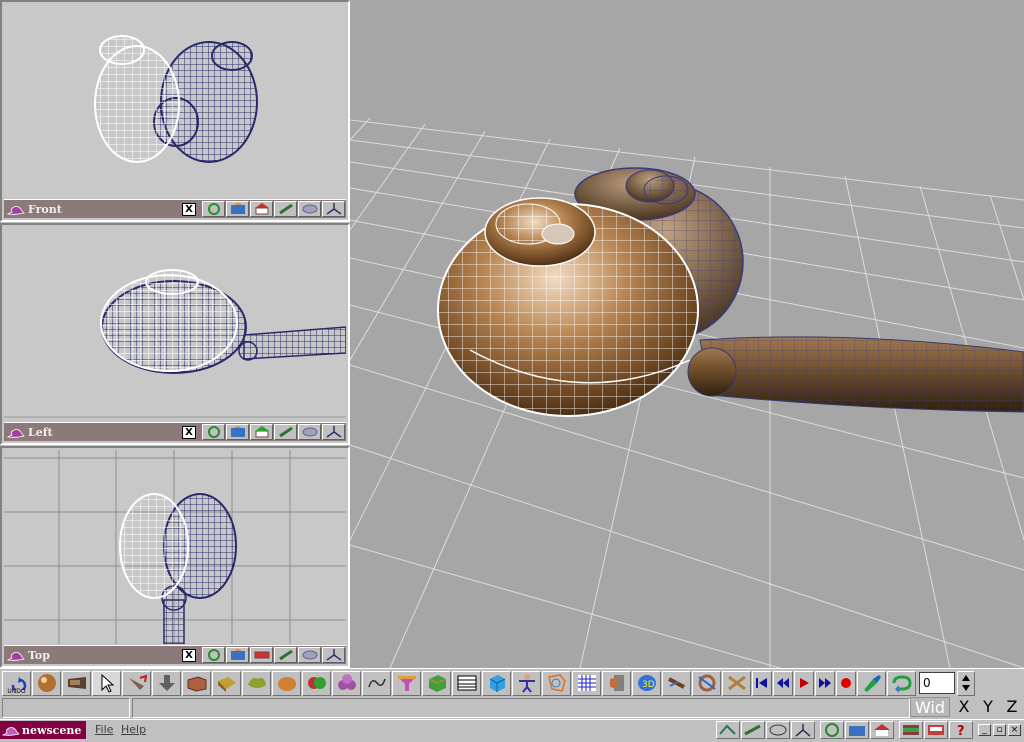 The width and height of the screenshot is (1024, 742). I want to click on scene-name: newscene, so click(52, 730).